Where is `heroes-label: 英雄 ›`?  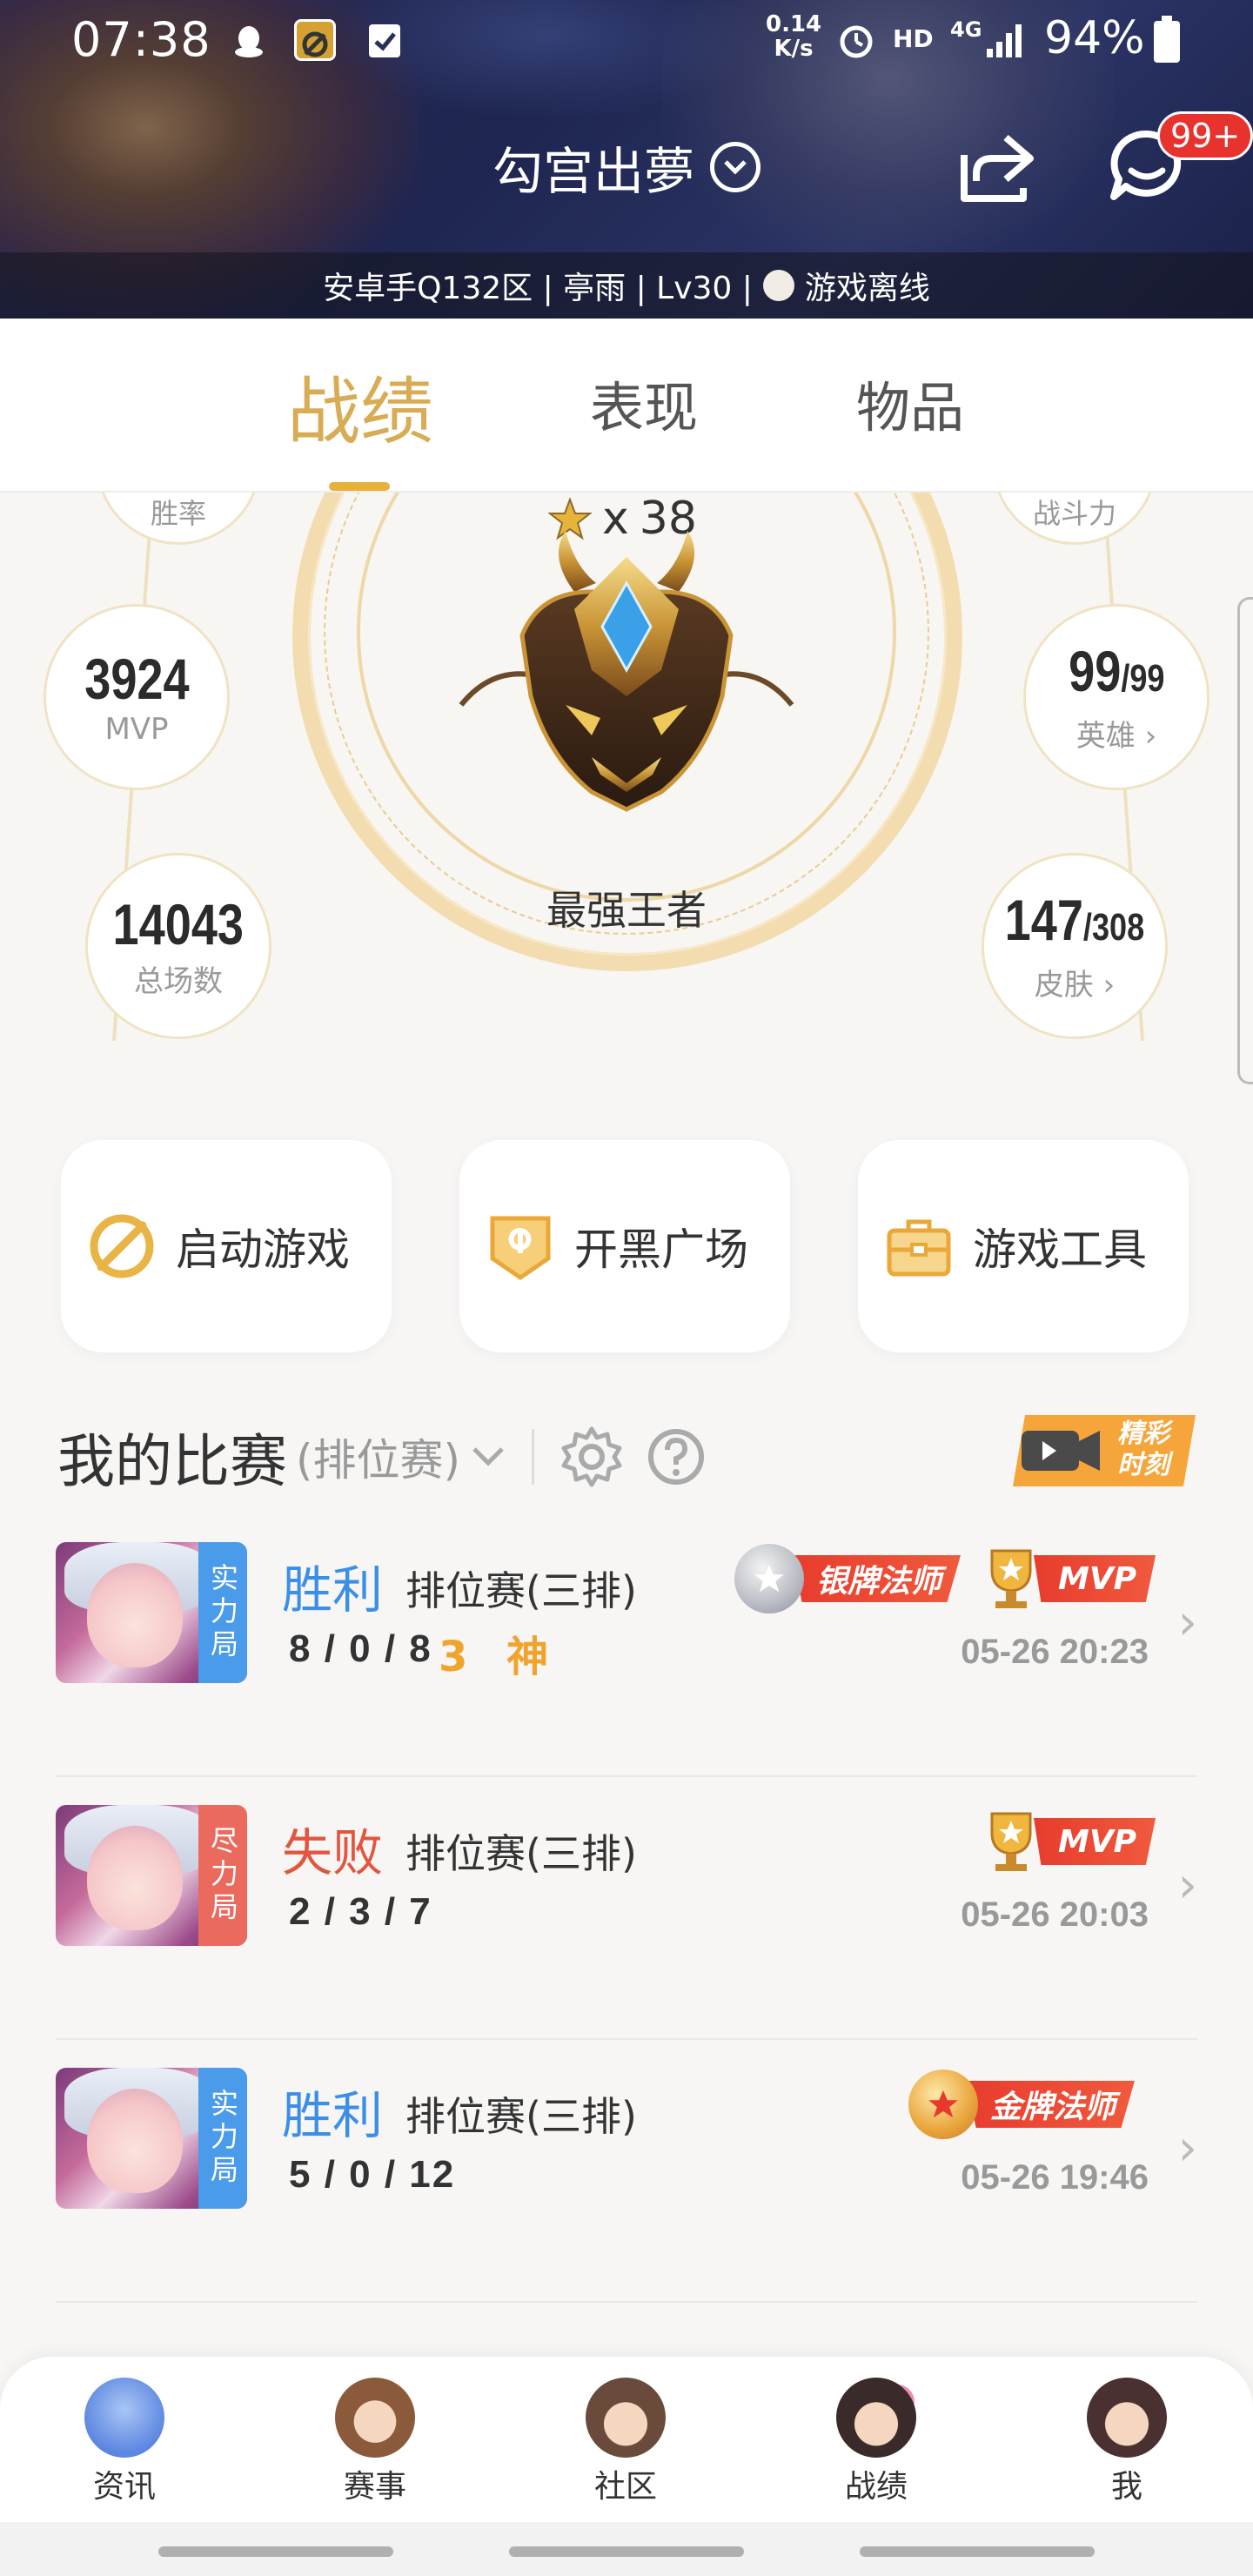 heroes-label: 英雄 › is located at coordinates (1116, 736).